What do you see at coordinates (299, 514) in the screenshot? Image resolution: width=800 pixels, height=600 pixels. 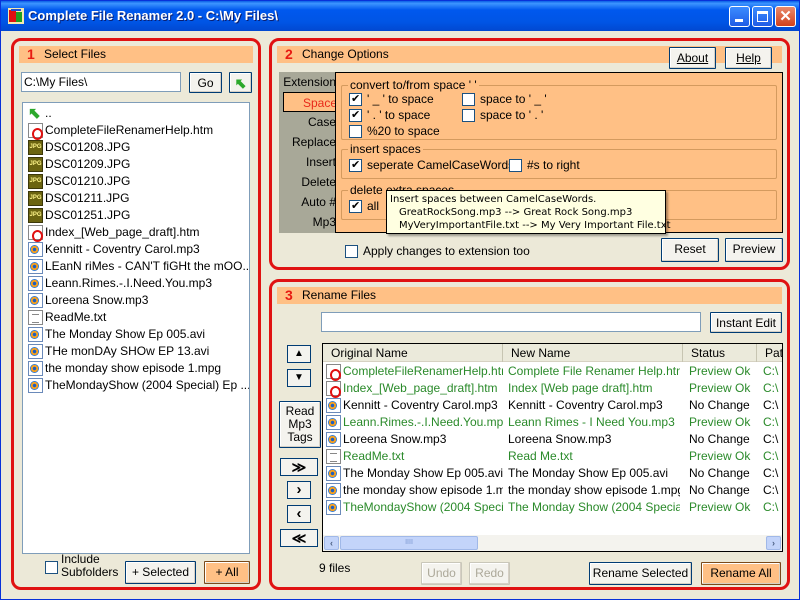 I see `remove-one-from-rename-button: ‹` at bounding box center [299, 514].